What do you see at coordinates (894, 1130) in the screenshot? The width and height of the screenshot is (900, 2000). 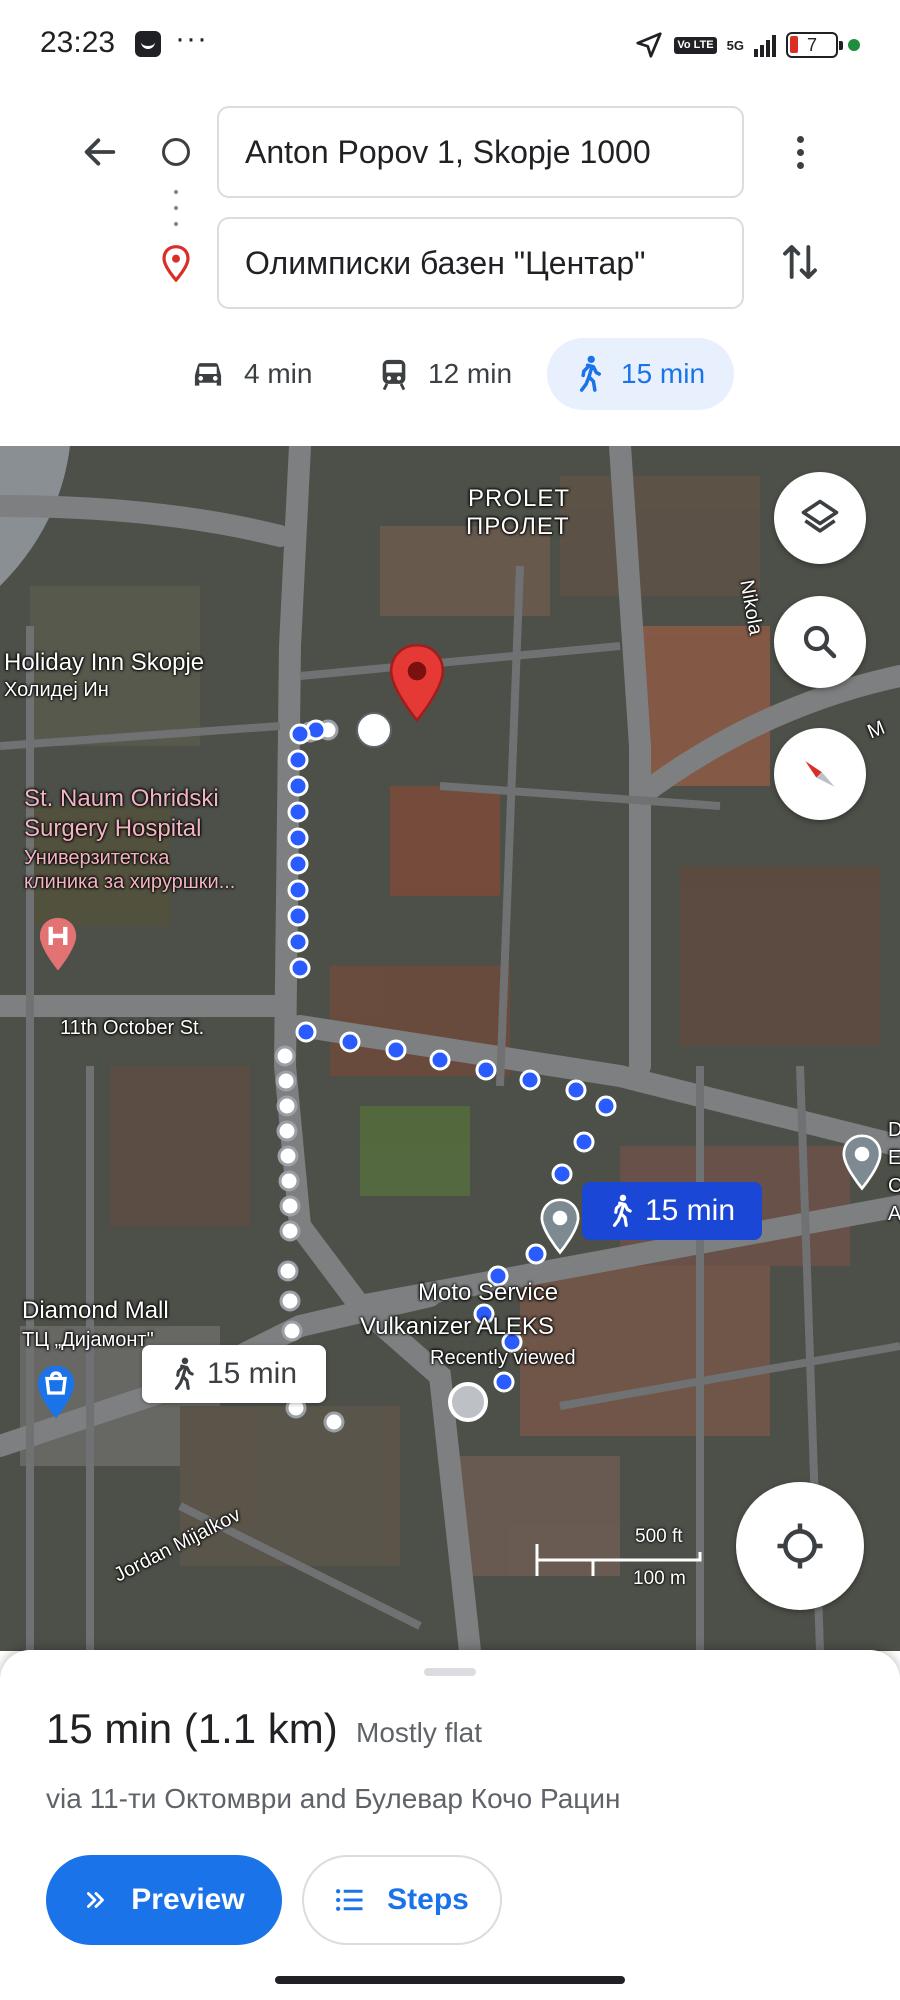 I see `map-label-edge-d: D` at bounding box center [894, 1130].